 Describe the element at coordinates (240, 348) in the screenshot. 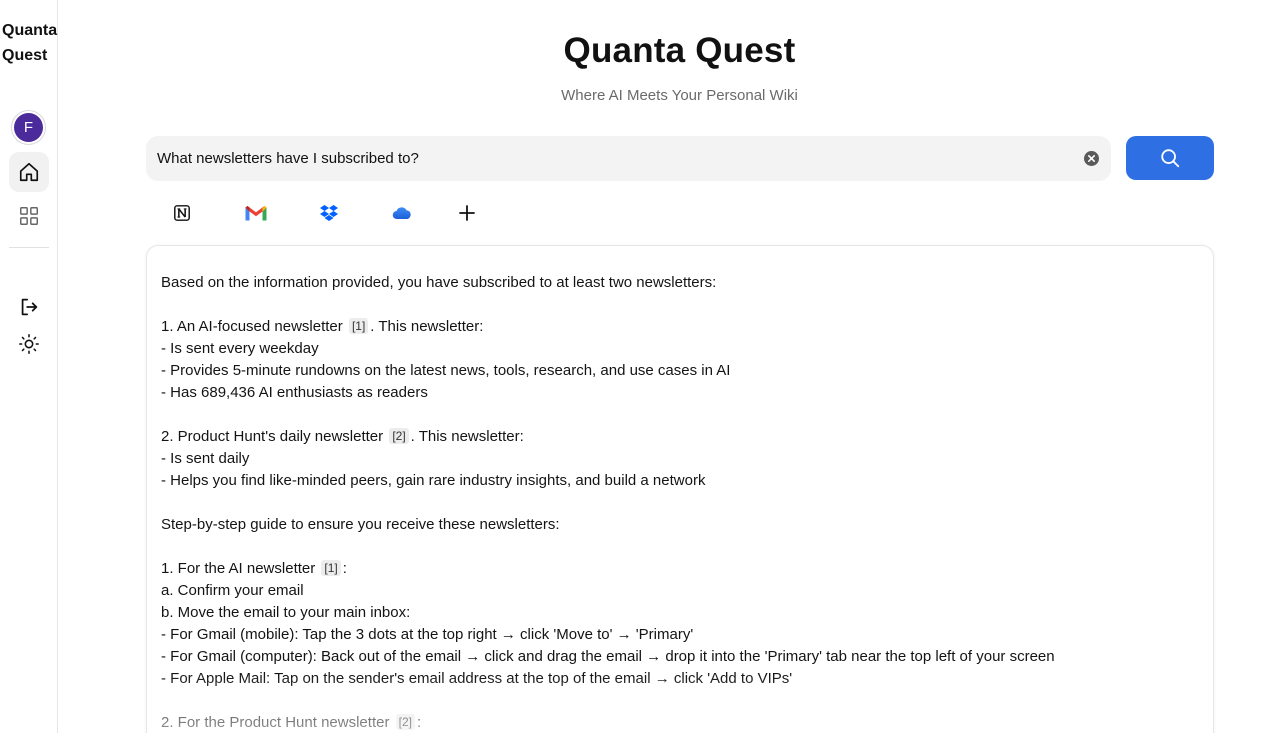

I see `answer-item-1-point: - Is sent every weekday` at that location.